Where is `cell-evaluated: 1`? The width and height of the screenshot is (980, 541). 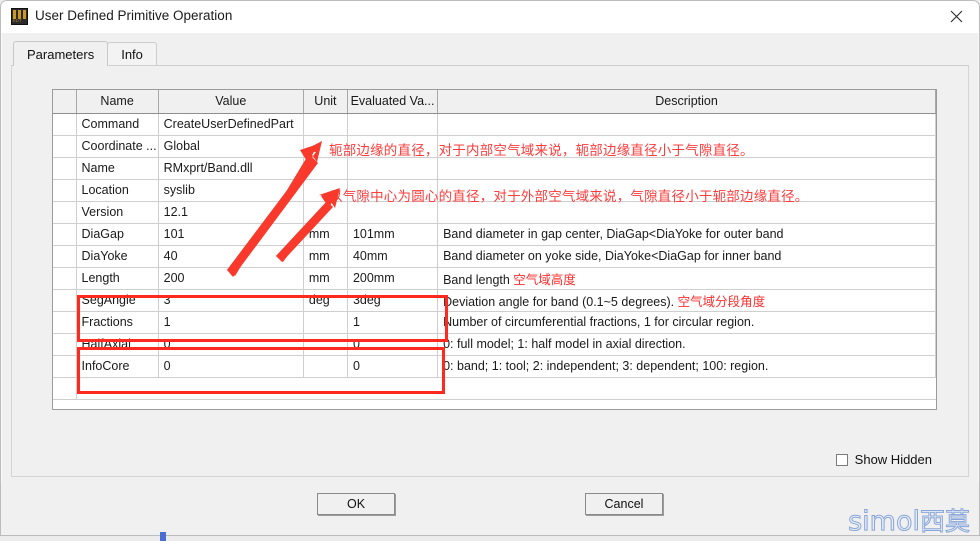 cell-evaluated: 1 is located at coordinates (393, 322).